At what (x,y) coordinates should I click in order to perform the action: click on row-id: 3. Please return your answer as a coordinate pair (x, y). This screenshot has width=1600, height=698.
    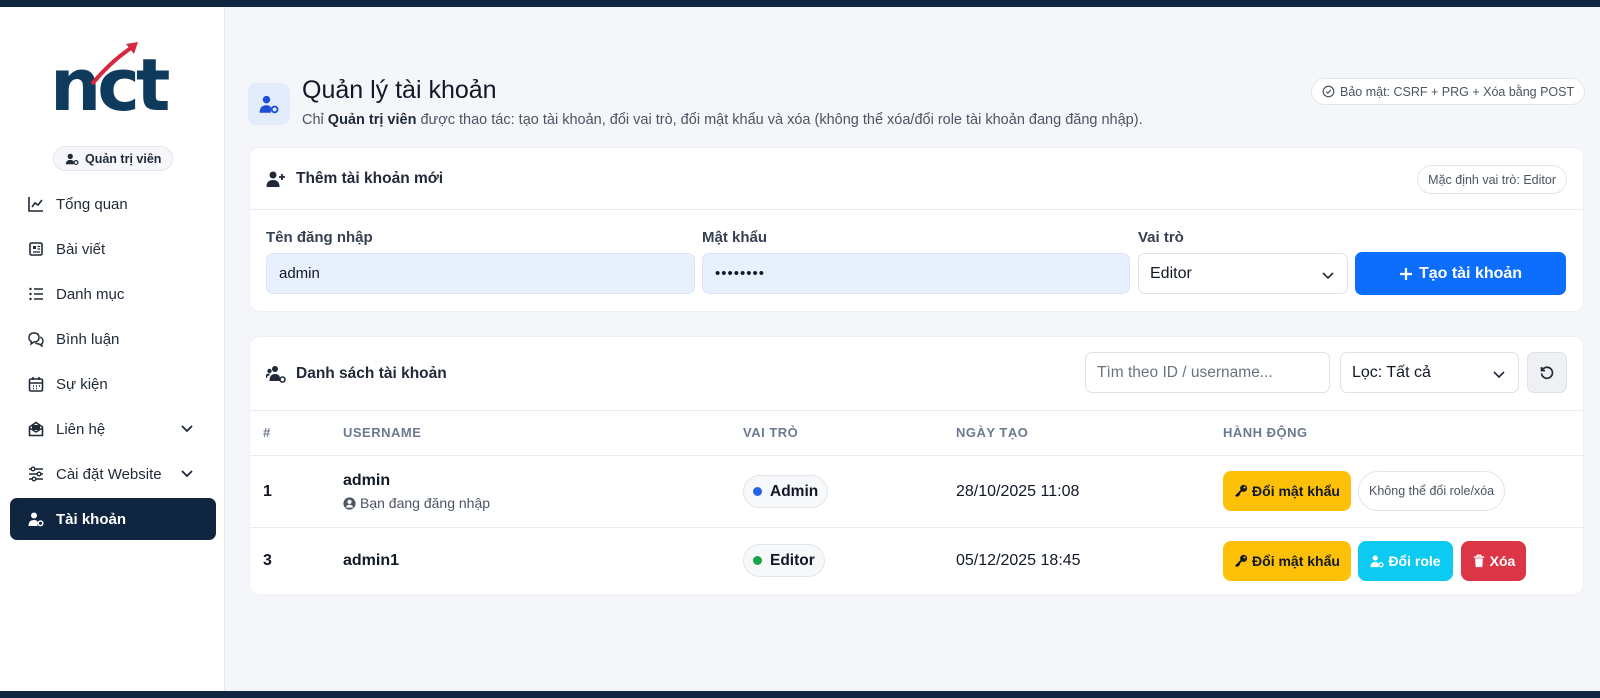
    Looking at the image, I should click on (267, 560).